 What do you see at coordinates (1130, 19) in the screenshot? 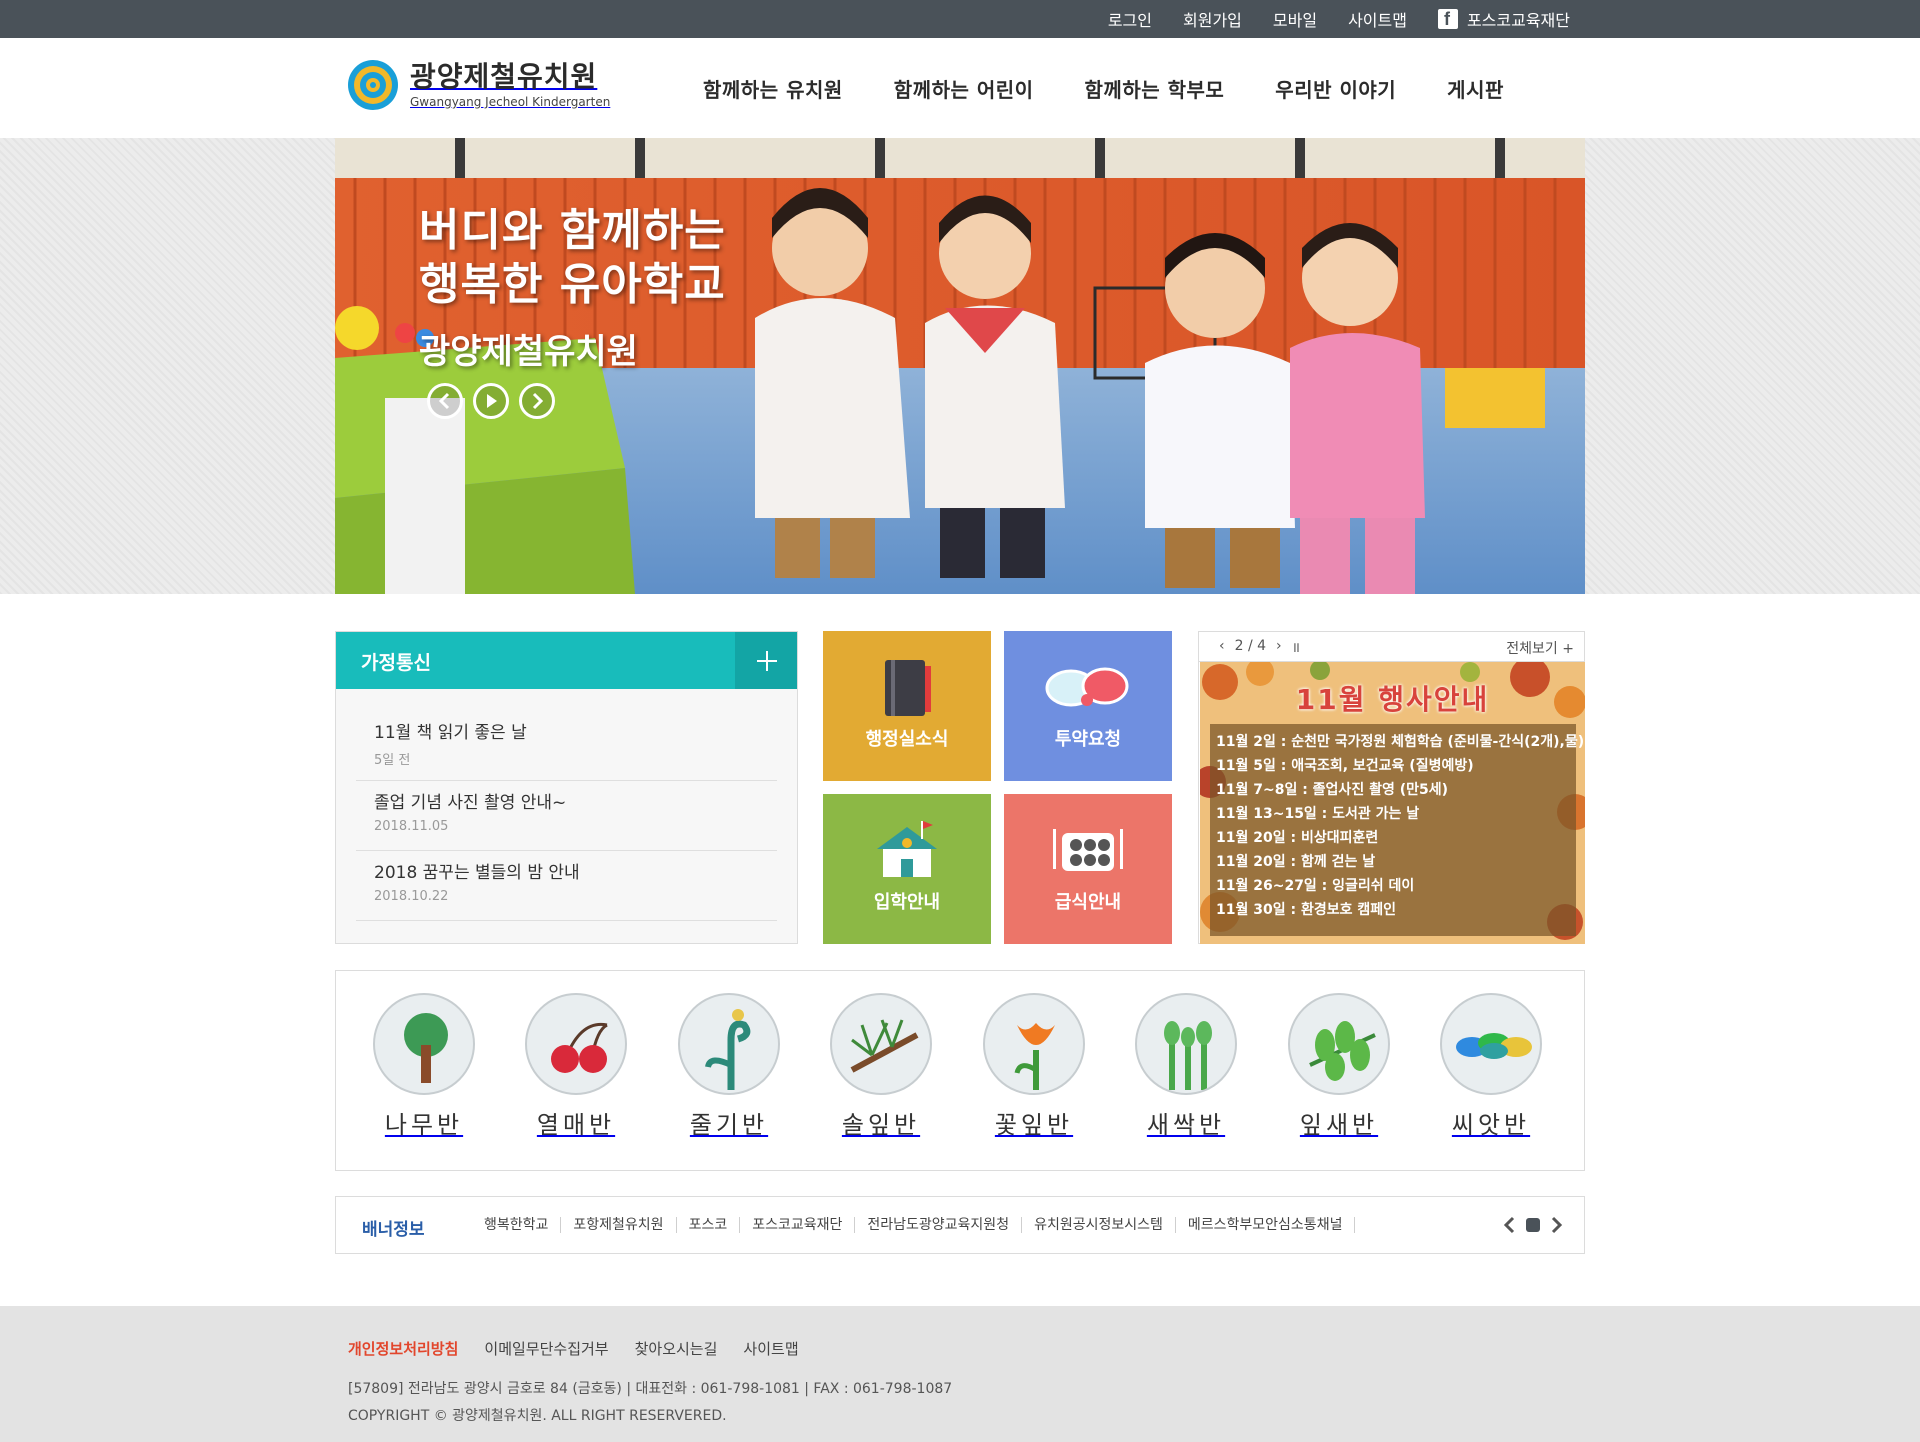
I see `login-link: 로그인` at bounding box center [1130, 19].